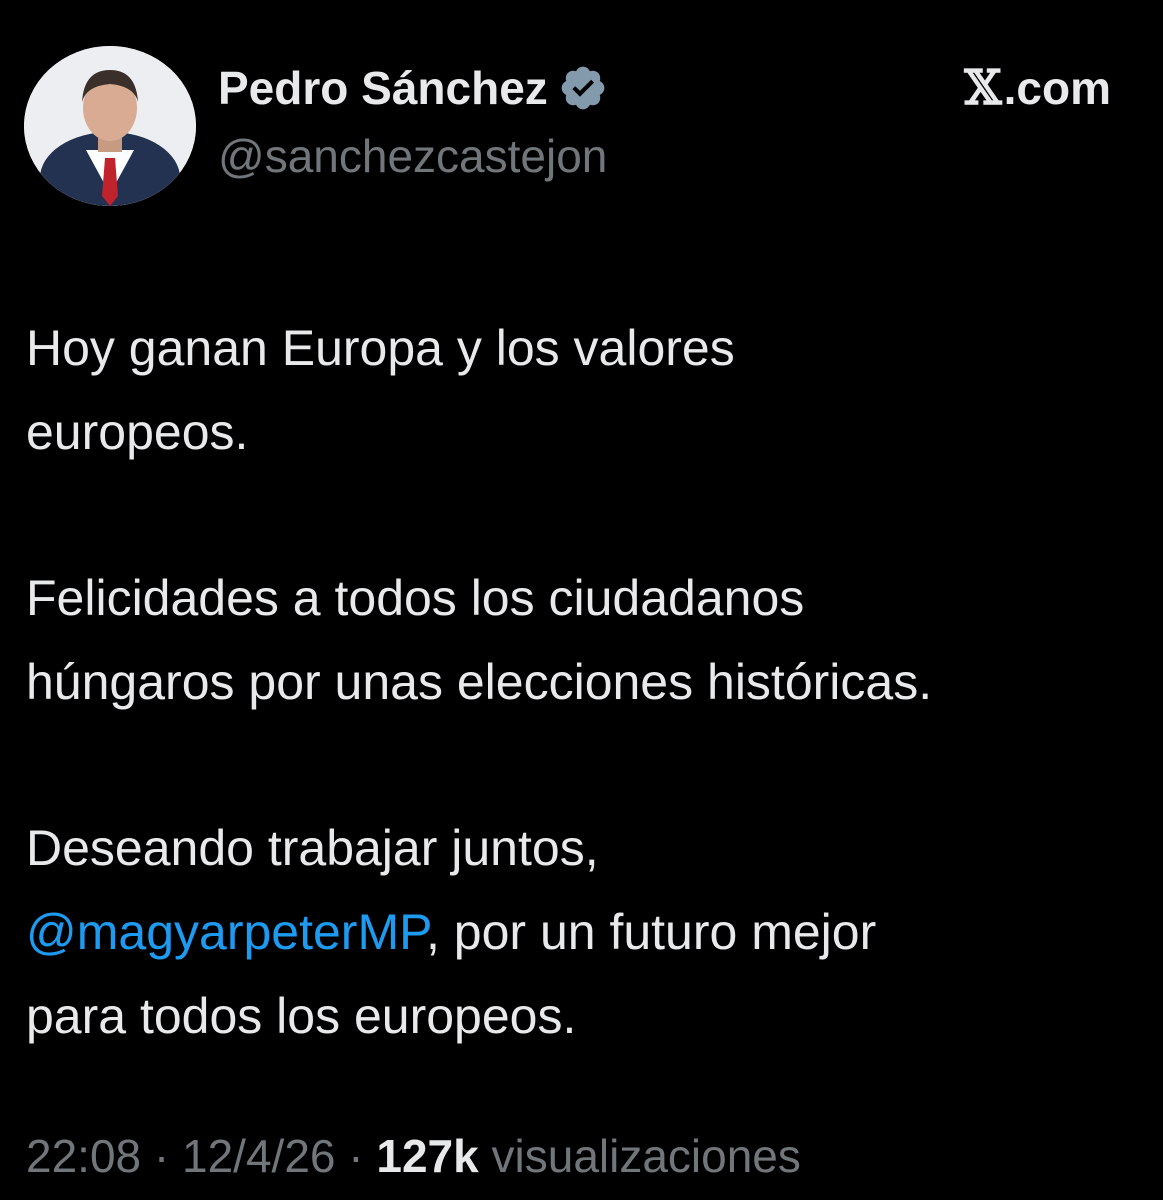 Image resolution: width=1163 pixels, height=1200 pixels. I want to click on tweet-time: 22:08, so click(83, 1156).